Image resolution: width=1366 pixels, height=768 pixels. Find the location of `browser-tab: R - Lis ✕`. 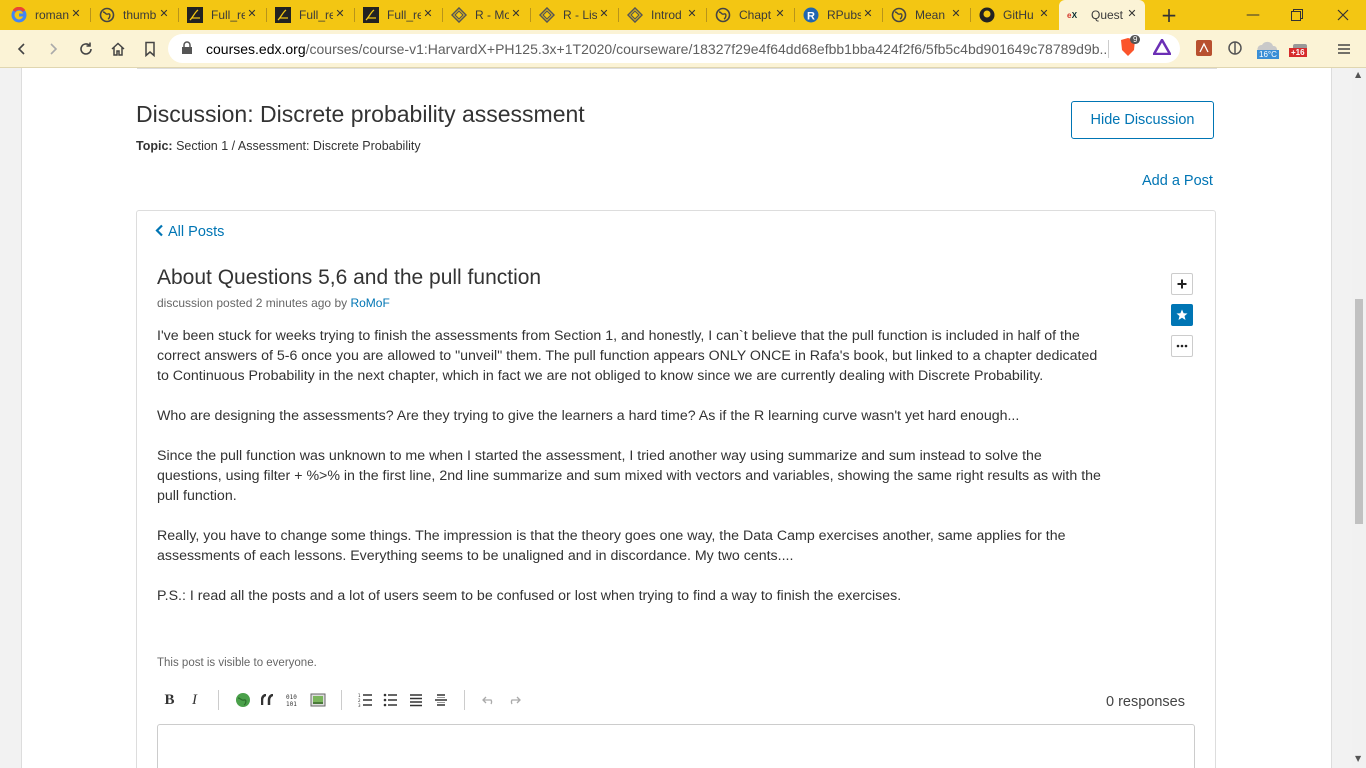

browser-tab: R - Lis ✕ is located at coordinates (574, 15).